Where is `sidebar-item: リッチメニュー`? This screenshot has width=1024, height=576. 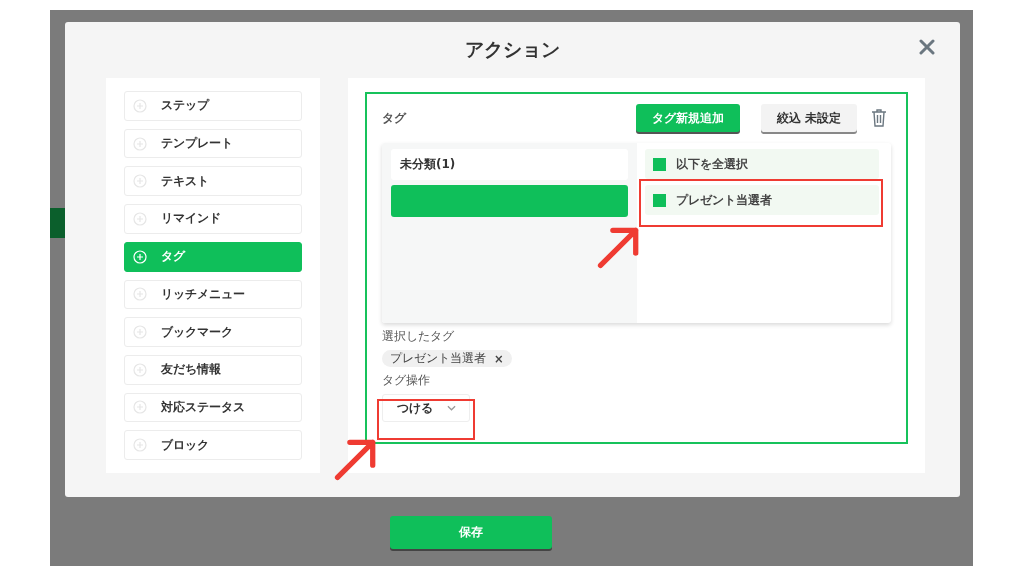
sidebar-item: リッチメニュー is located at coordinates (213, 294).